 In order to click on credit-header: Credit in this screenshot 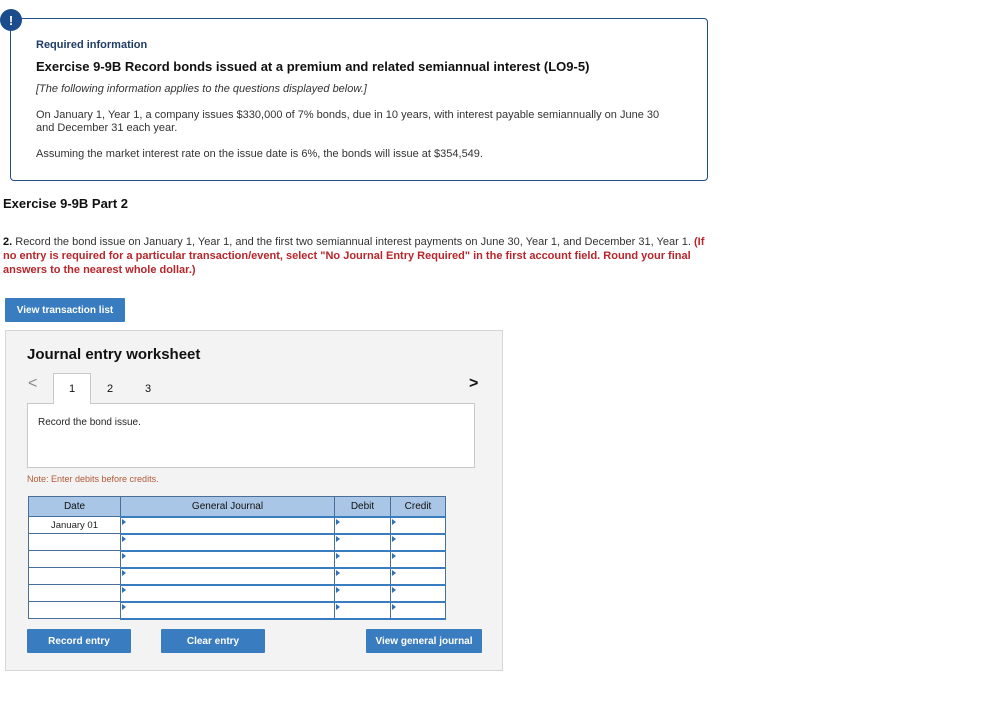, I will do `click(418, 506)`.